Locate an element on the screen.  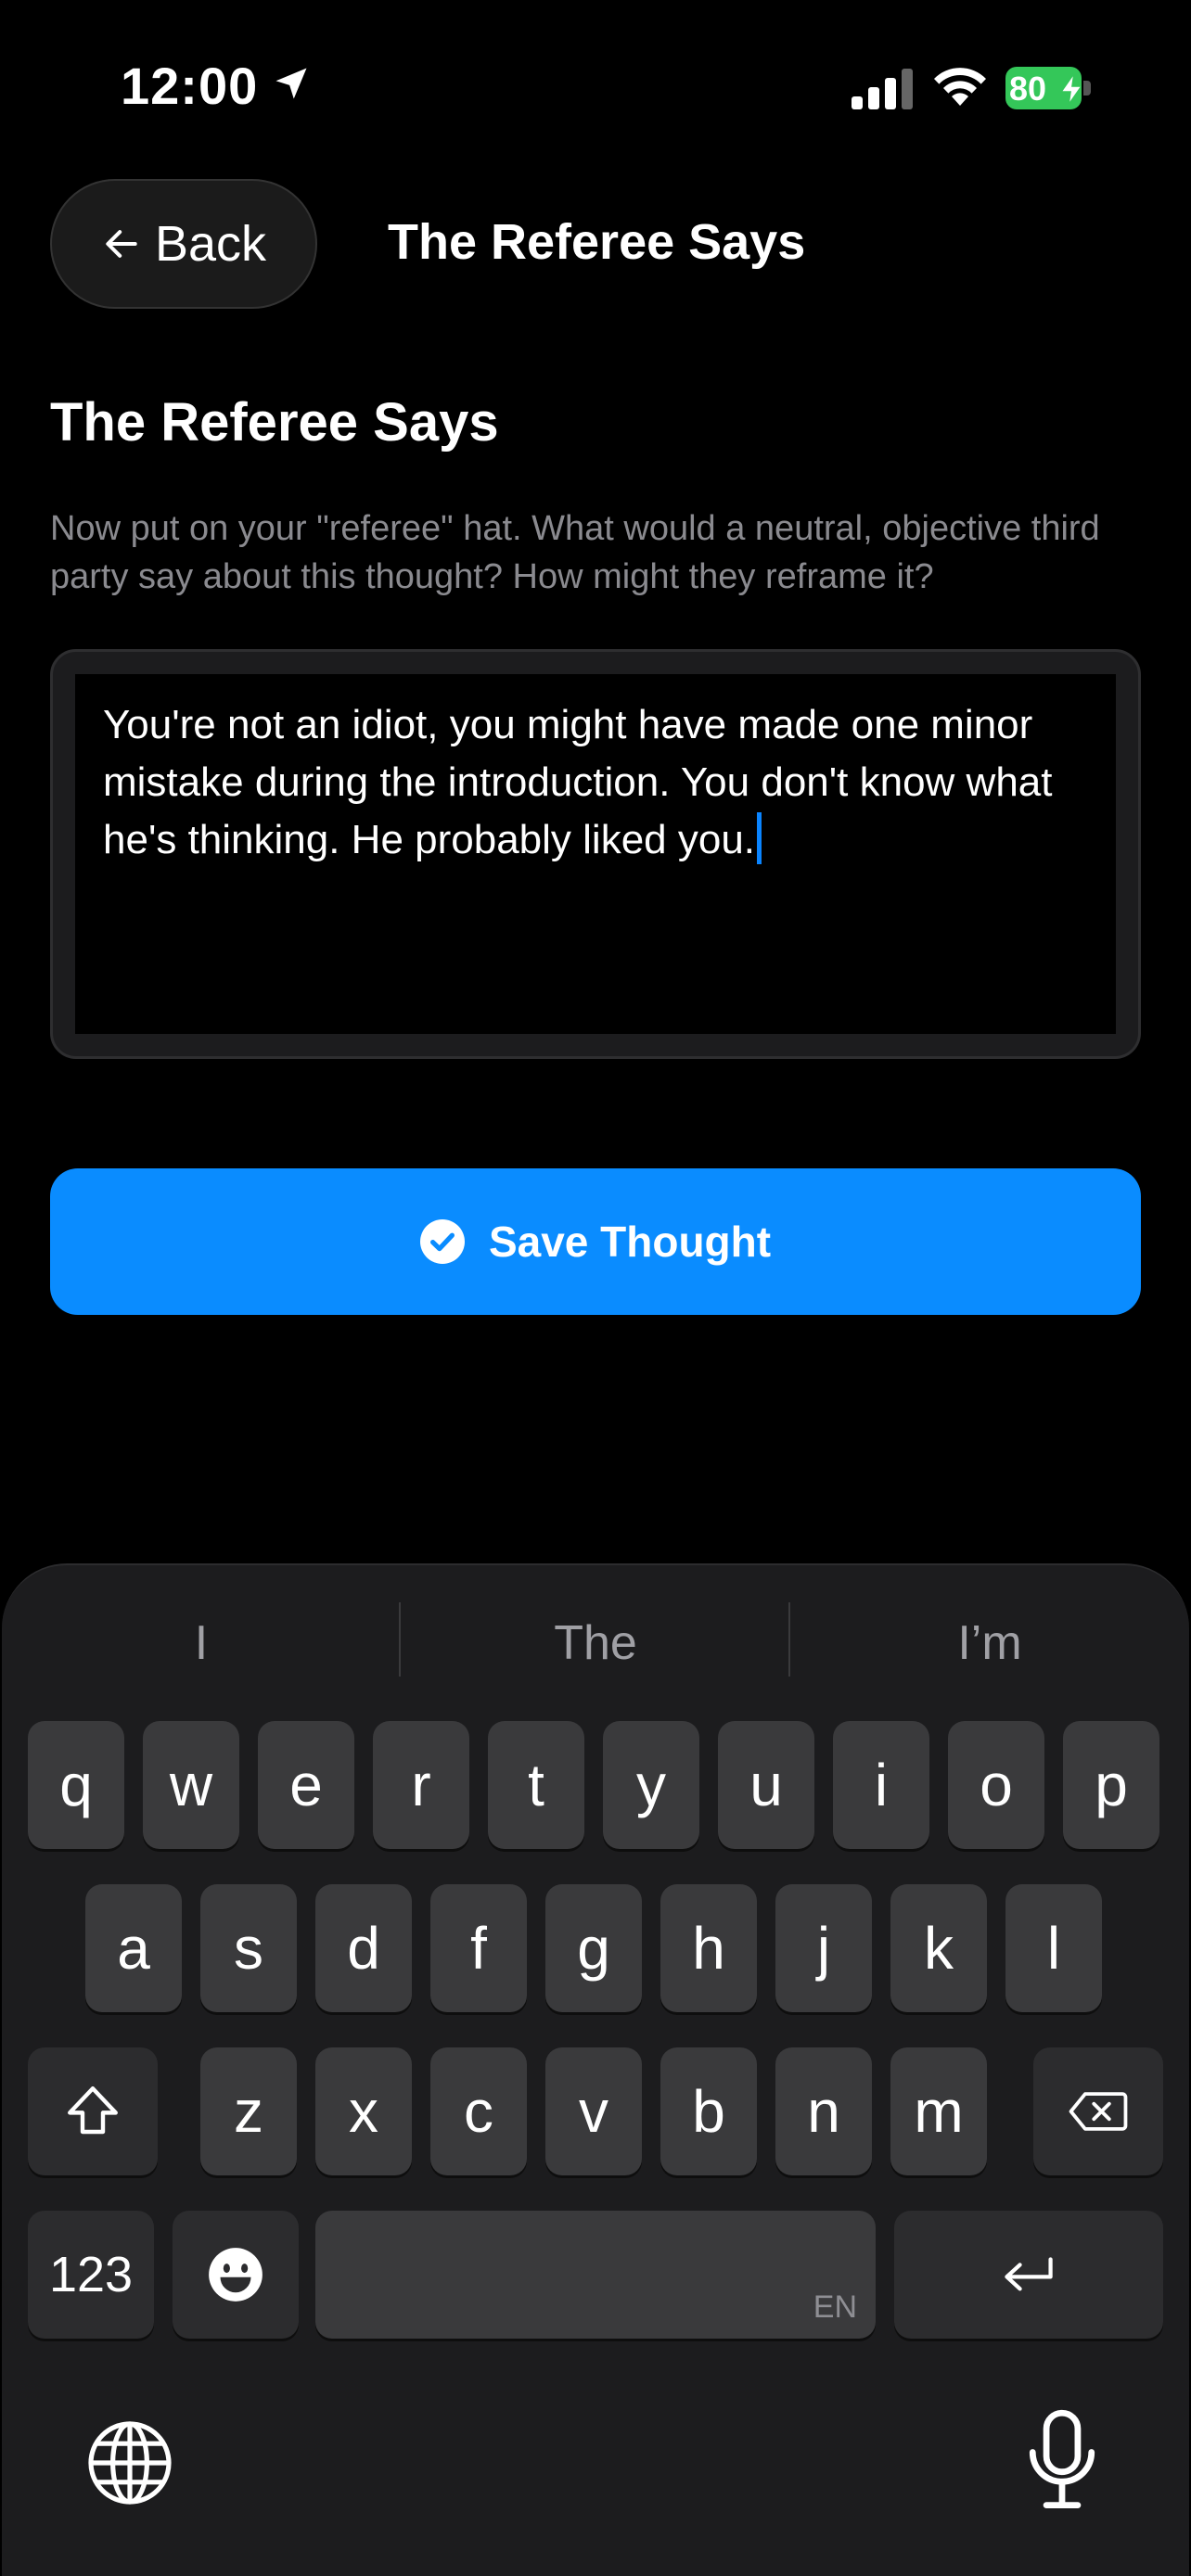
key-d: d is located at coordinates (363, 1948).